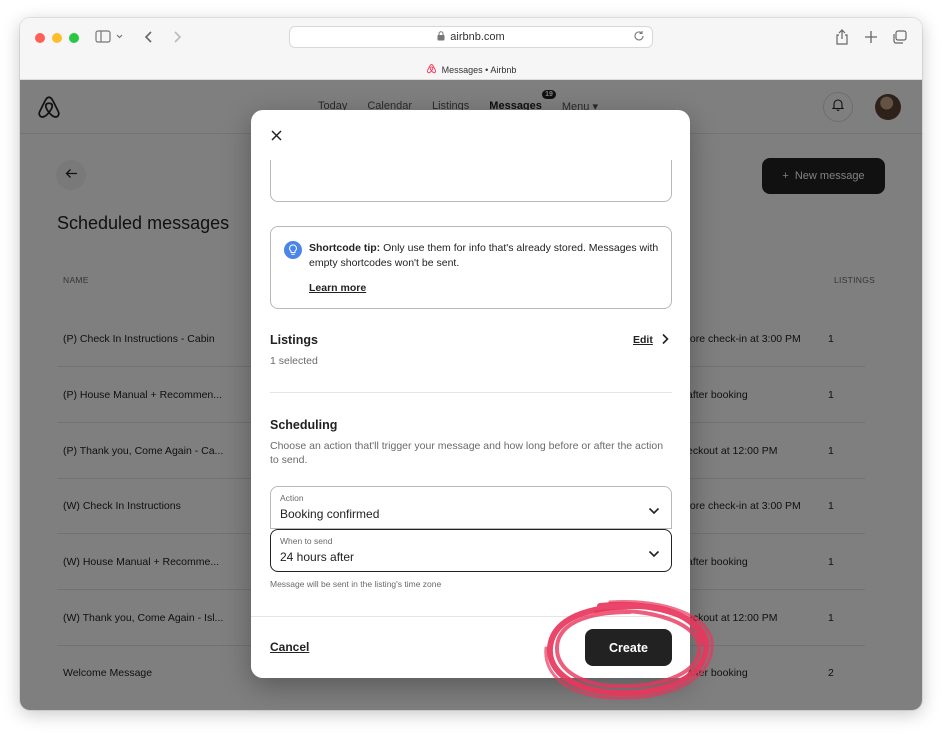  I want to click on section-divider, so click(471, 392).